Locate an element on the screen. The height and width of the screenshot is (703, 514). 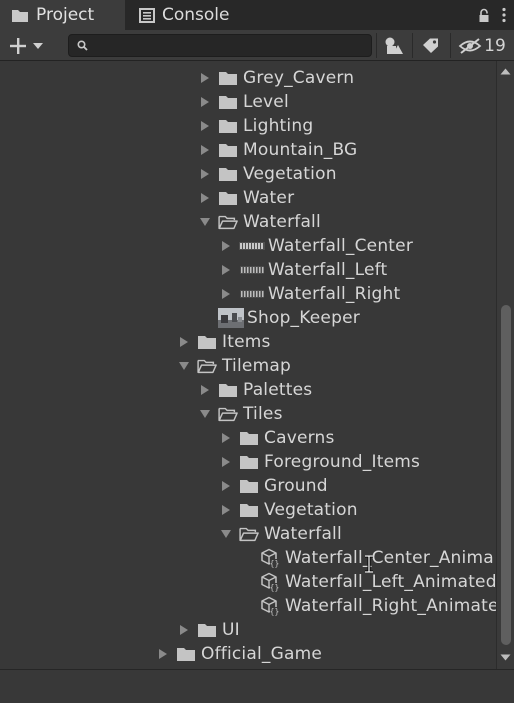
more-options-icon is located at coordinates (504, 15).